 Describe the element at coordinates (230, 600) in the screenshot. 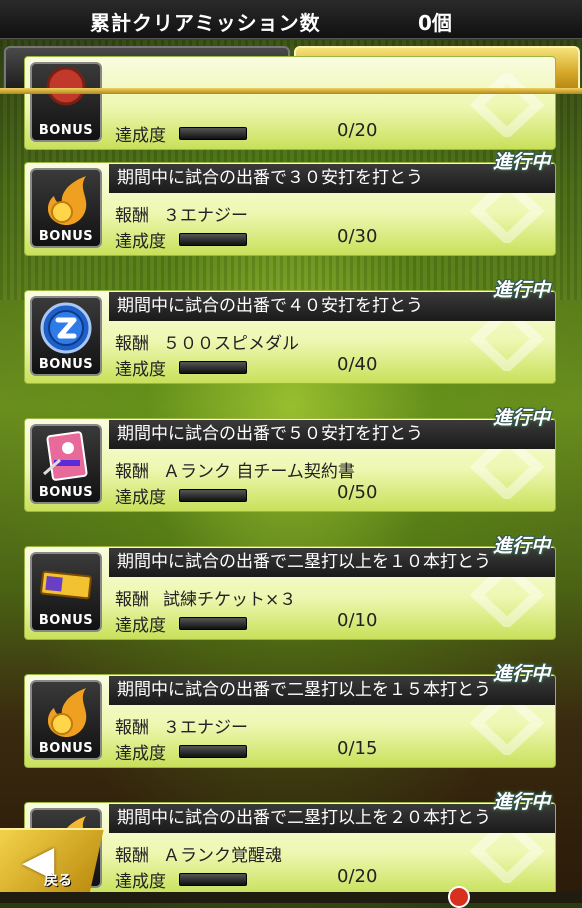

I see `reward-value: 試練チケット×３` at that location.